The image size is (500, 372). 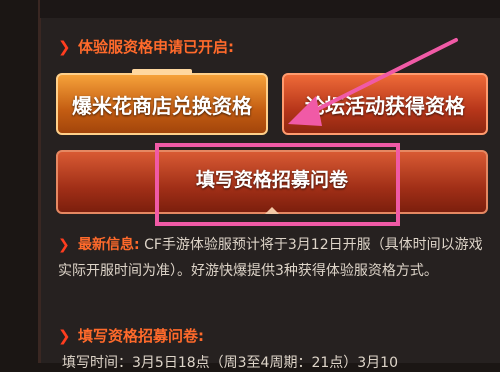 I want to click on survey-time-line: 填写时间：3月5日18点（周3至4周期：21点）3月10, so click(x=230, y=363).